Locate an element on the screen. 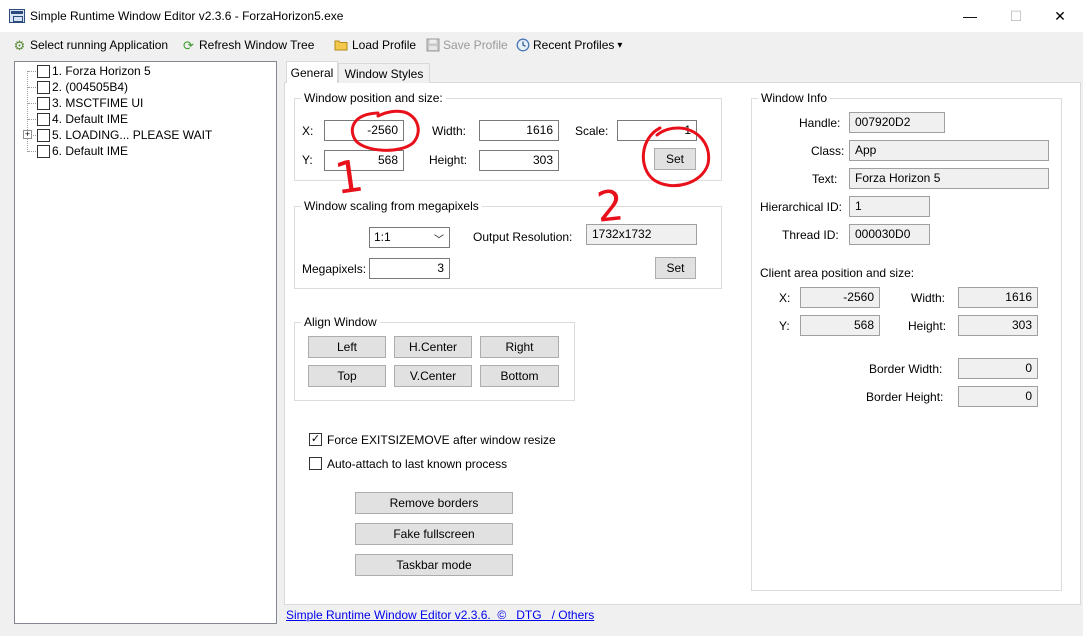  tree-item-label: 6. Default IME is located at coordinates (90, 151).